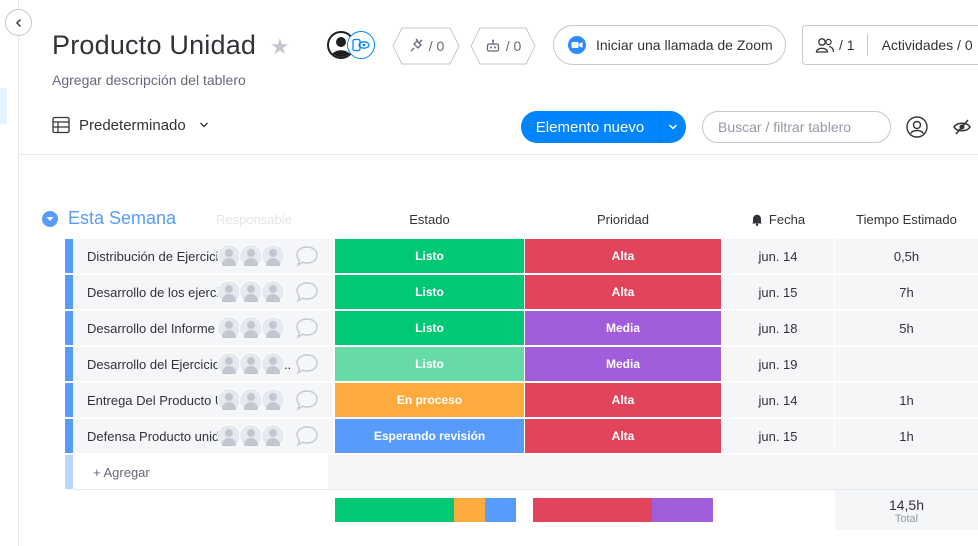 The image size is (978, 546). Describe the element at coordinates (503, 46) in the screenshot. I see `automations-button: / 0` at that location.